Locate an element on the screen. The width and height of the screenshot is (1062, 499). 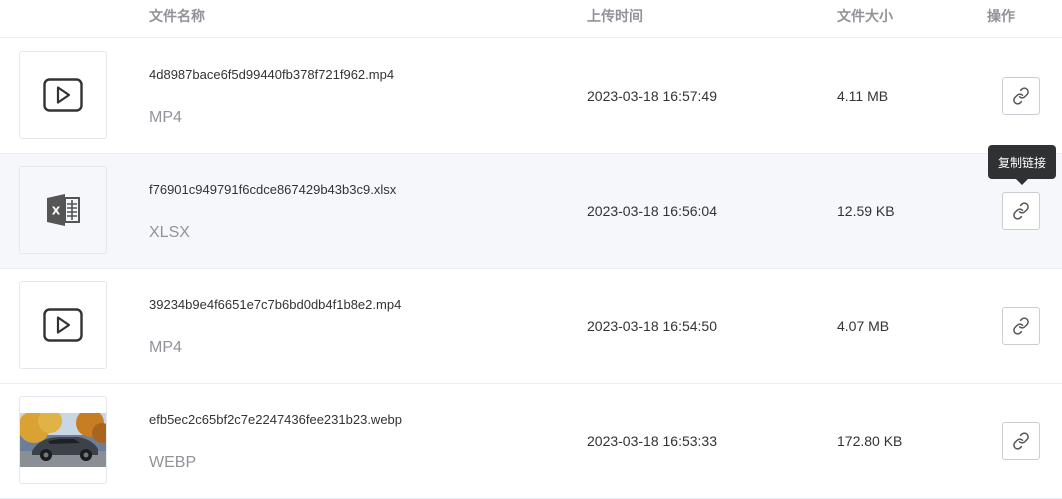
file-name: f76901c949791f6cdce867429b43b3c9.xlsx is located at coordinates (273, 189).